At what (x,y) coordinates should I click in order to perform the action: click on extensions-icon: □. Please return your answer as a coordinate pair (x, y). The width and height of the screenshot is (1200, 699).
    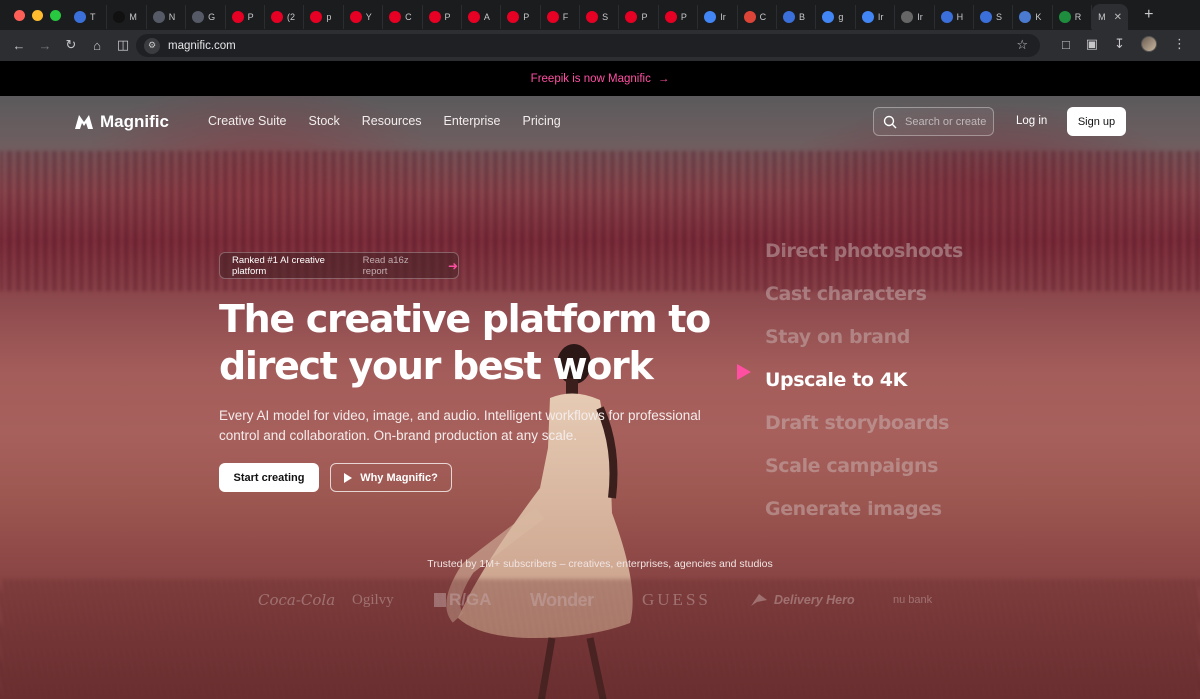
    Looking at the image, I should click on (1066, 44).